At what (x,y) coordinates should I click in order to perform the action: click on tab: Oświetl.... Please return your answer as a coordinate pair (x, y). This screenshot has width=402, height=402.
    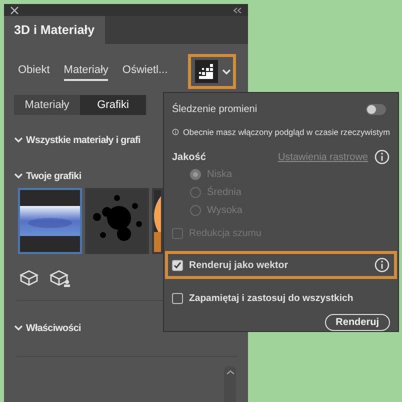
    Looking at the image, I should click on (145, 71).